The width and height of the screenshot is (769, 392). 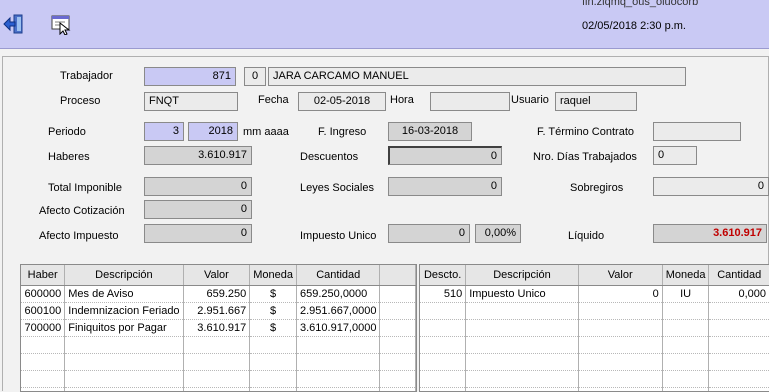 I want to click on descto-code-cell: 510, so click(x=443, y=294).